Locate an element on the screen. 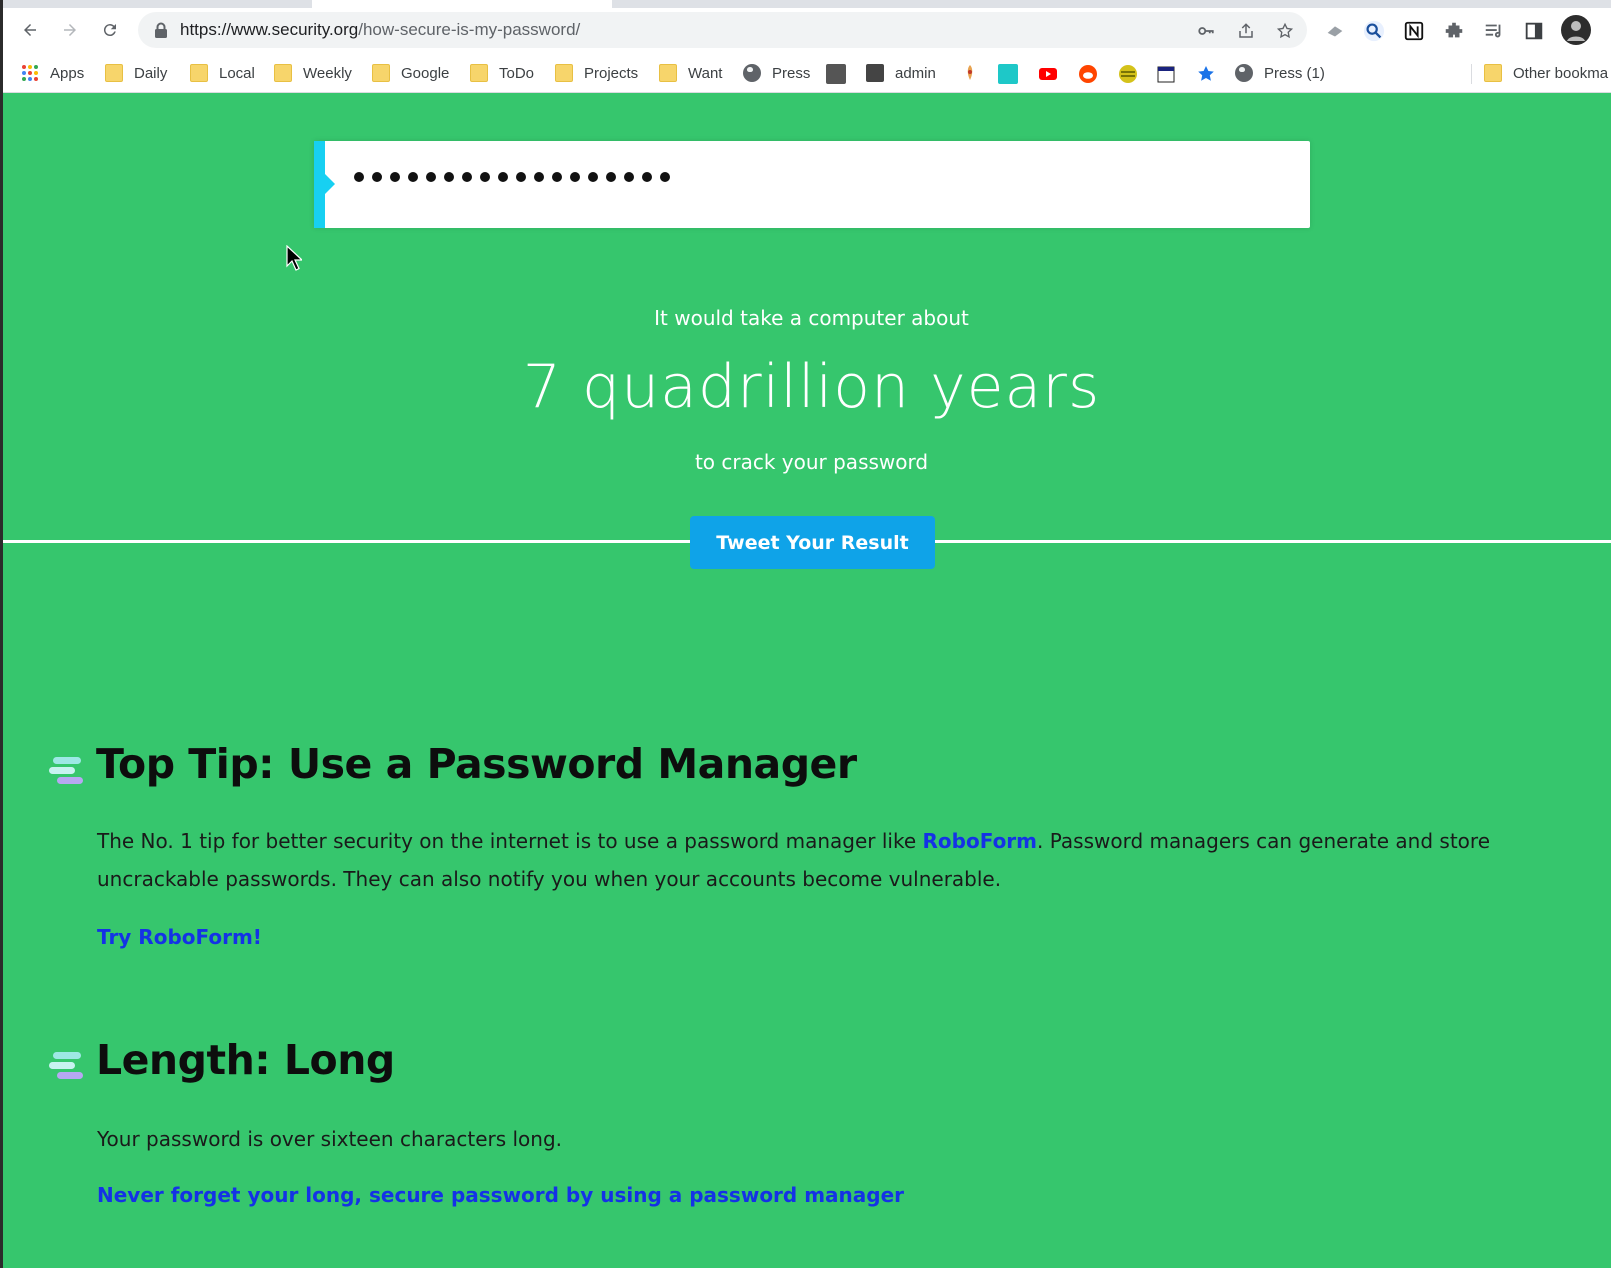  bookmark-label: Google is located at coordinates (425, 73).